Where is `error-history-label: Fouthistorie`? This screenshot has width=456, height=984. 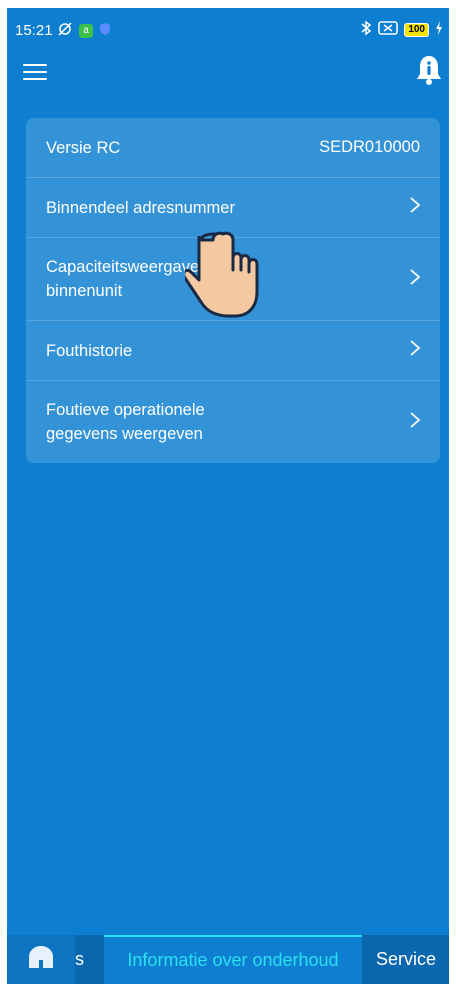
error-history-label: Fouthistorie is located at coordinates (89, 350).